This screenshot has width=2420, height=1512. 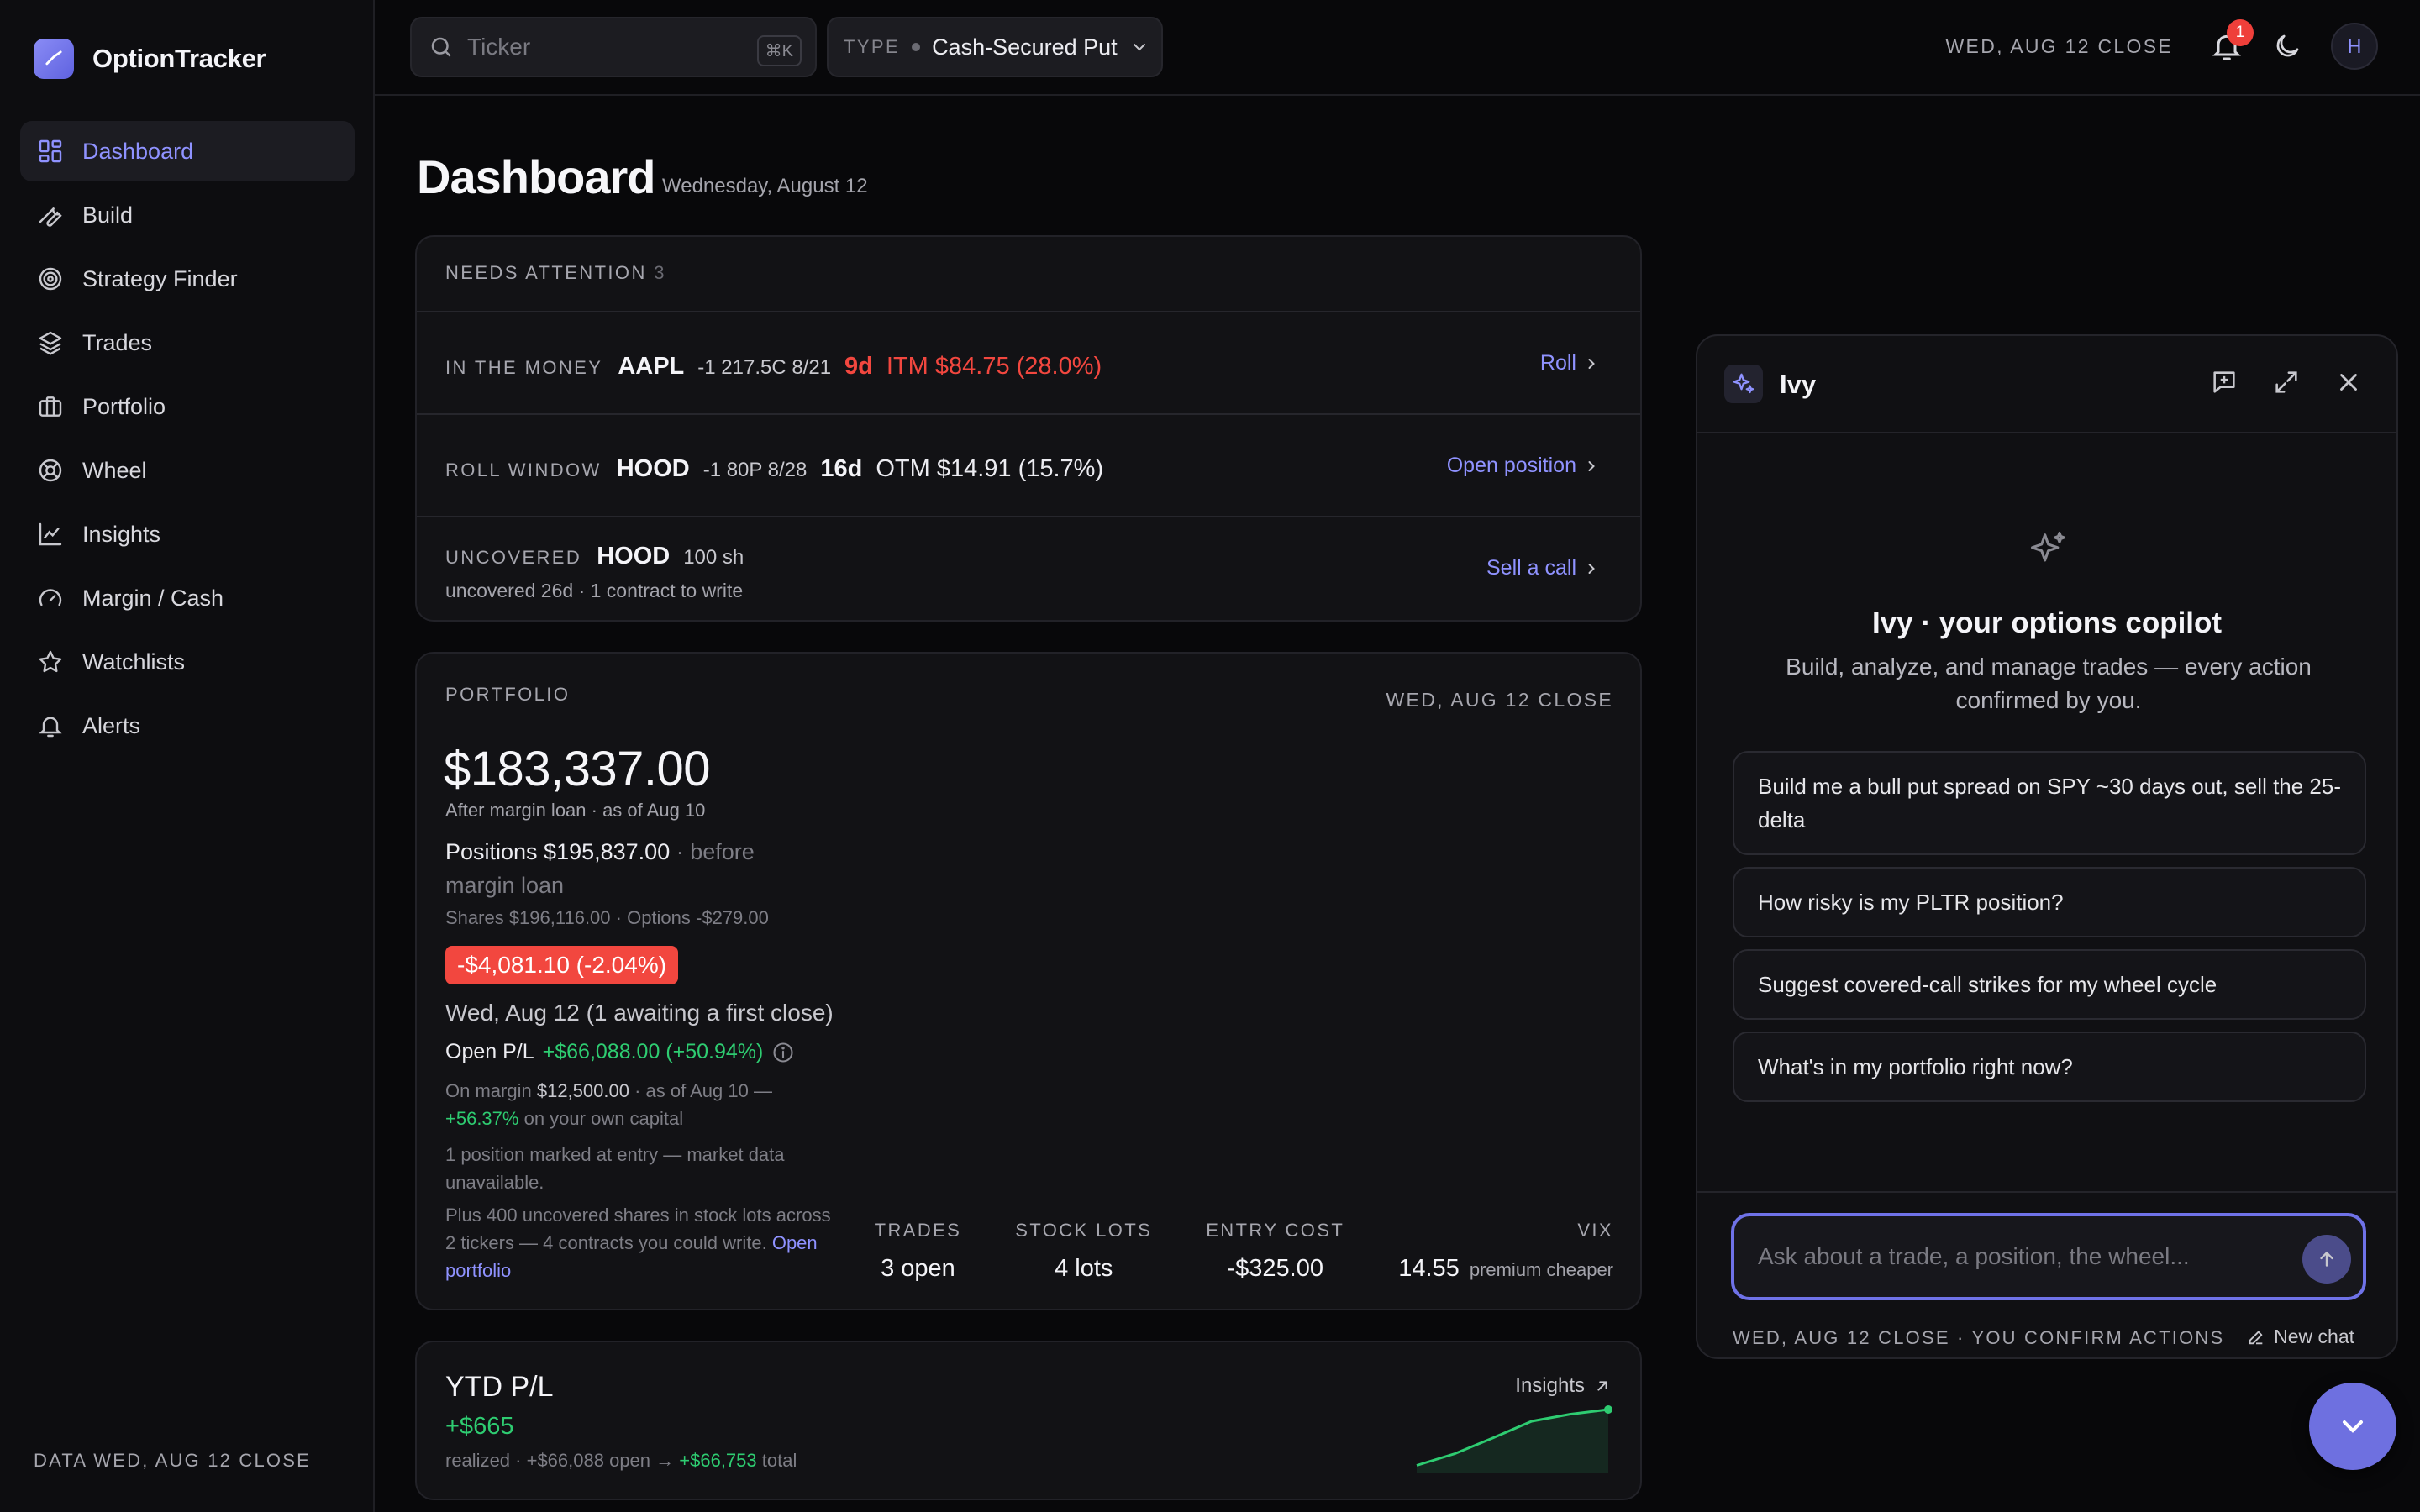 I want to click on open-position-button: Open position, so click(x=1524, y=466).